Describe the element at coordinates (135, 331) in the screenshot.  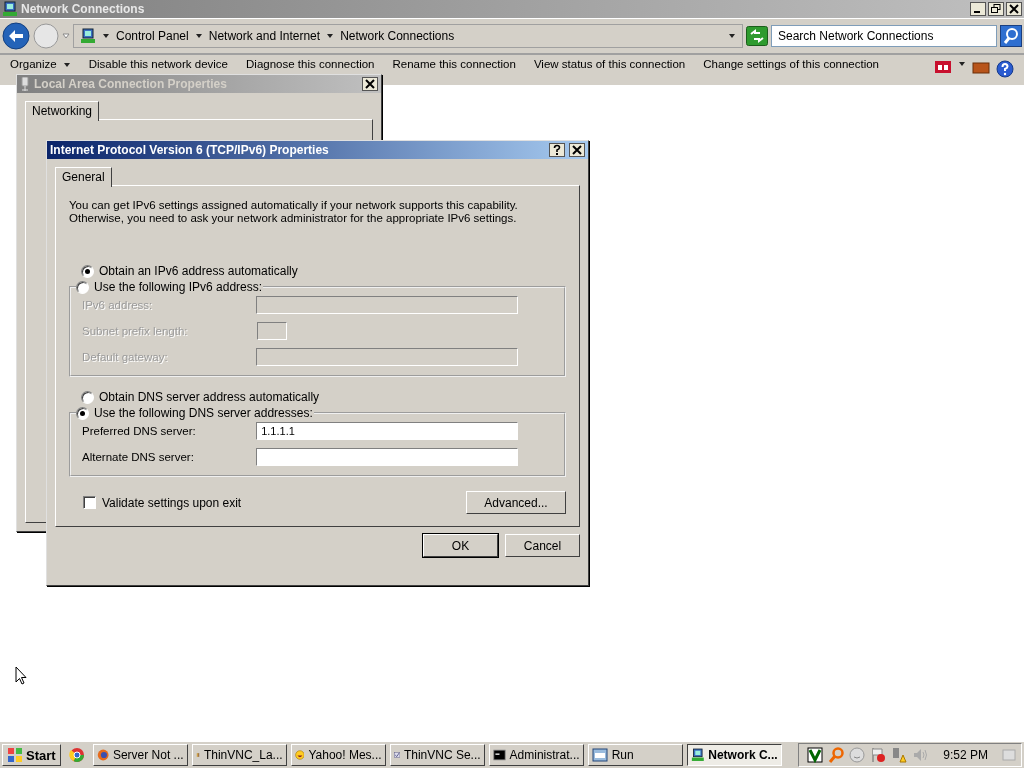
I see `field-label: Subnet prefix length:` at that location.